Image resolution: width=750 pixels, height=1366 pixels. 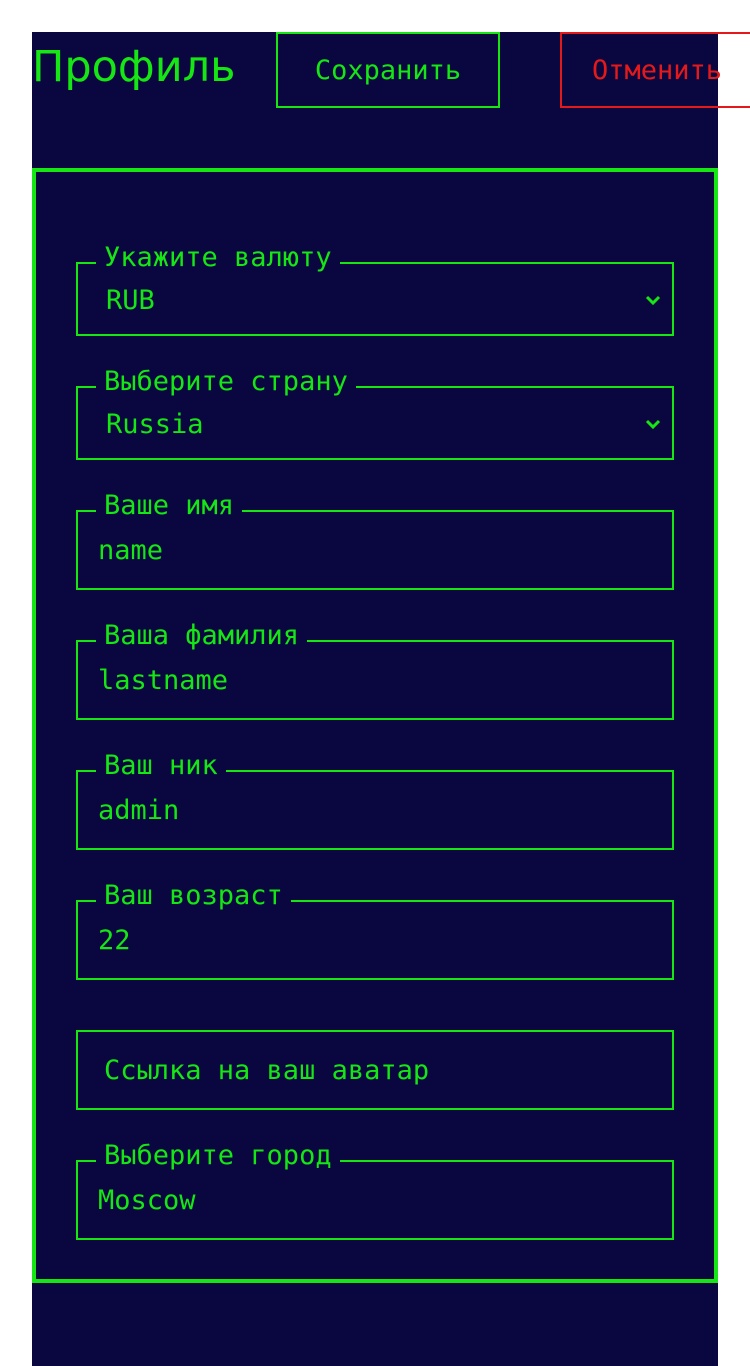 I want to click on country-select: Выберите страну Russia, so click(x=375, y=412).